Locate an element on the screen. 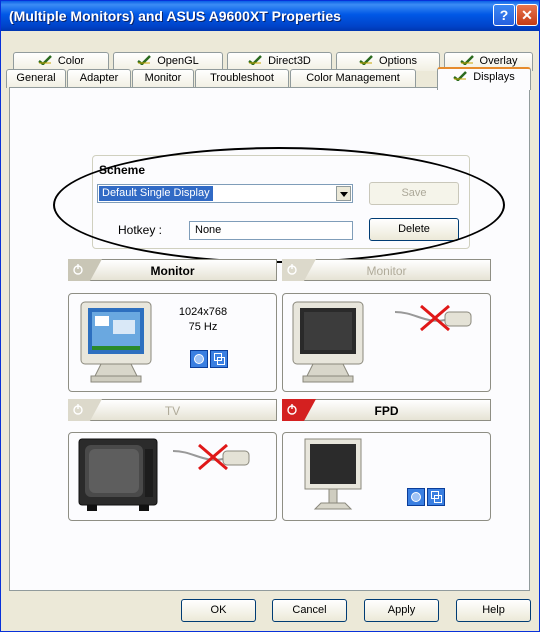 The width and height of the screenshot is (540, 633). display-monitor-1-header: Monitor is located at coordinates (172, 270).